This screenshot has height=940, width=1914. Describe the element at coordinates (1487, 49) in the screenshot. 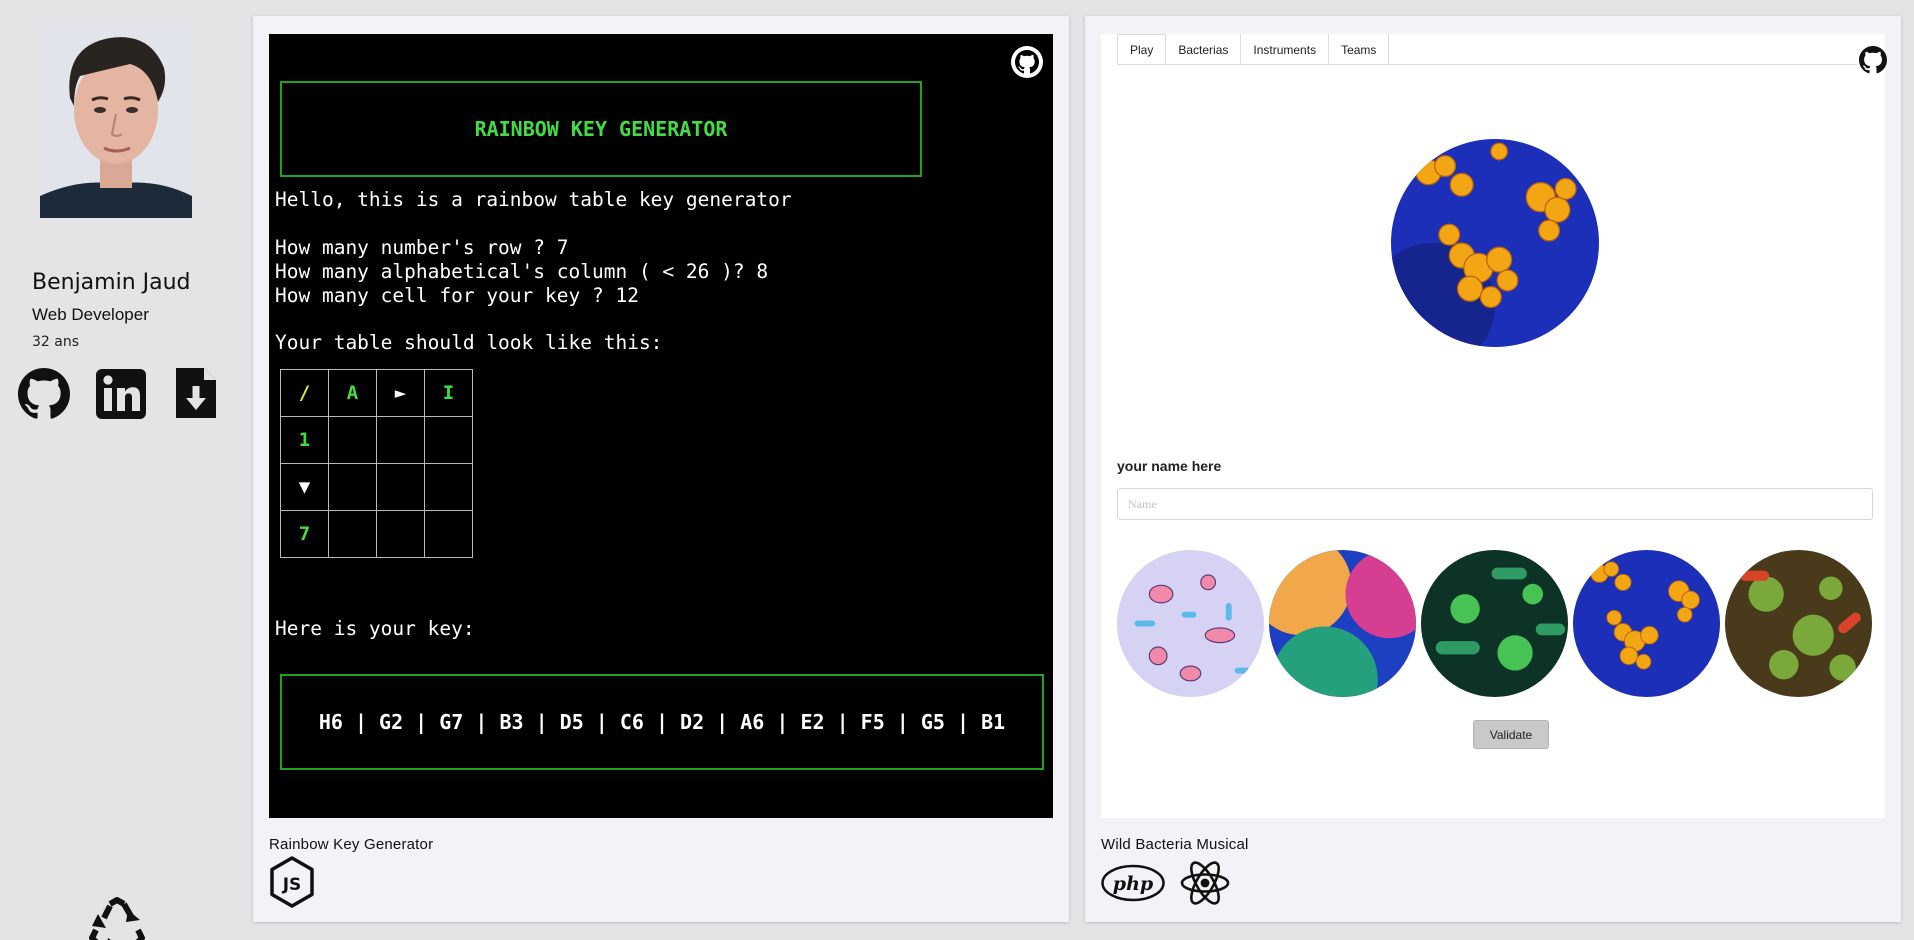

I see `app-tabs: Play Bacterias Instruments Teams` at that location.